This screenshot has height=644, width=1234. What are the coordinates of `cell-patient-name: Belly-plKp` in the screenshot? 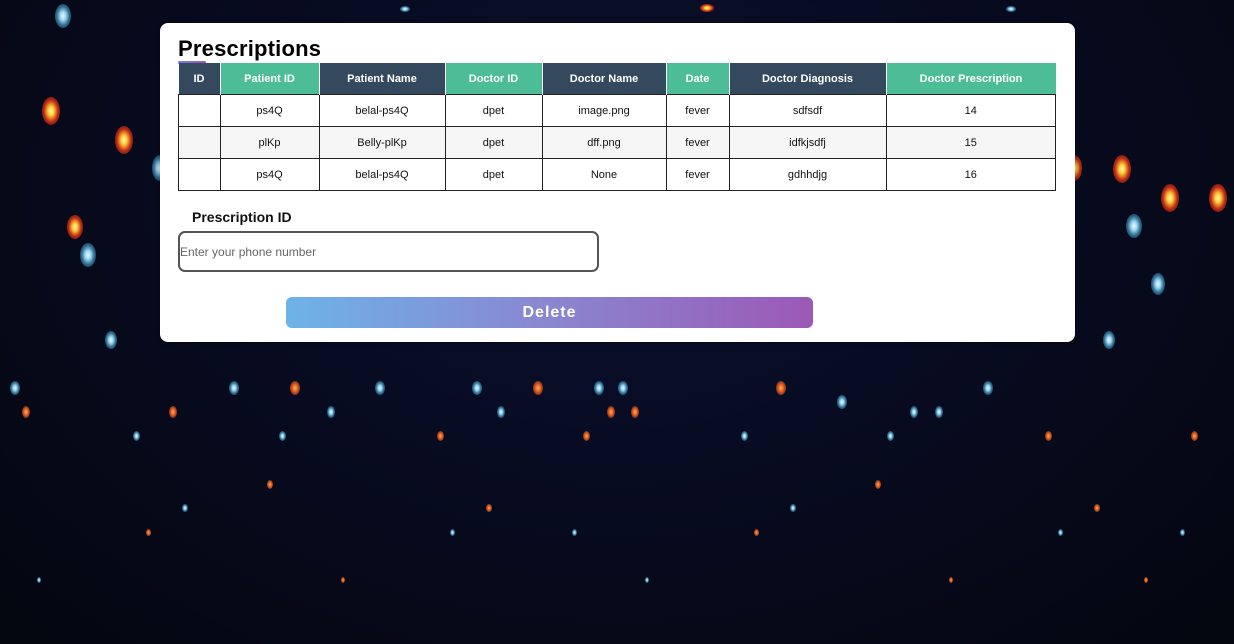 It's located at (382, 142).